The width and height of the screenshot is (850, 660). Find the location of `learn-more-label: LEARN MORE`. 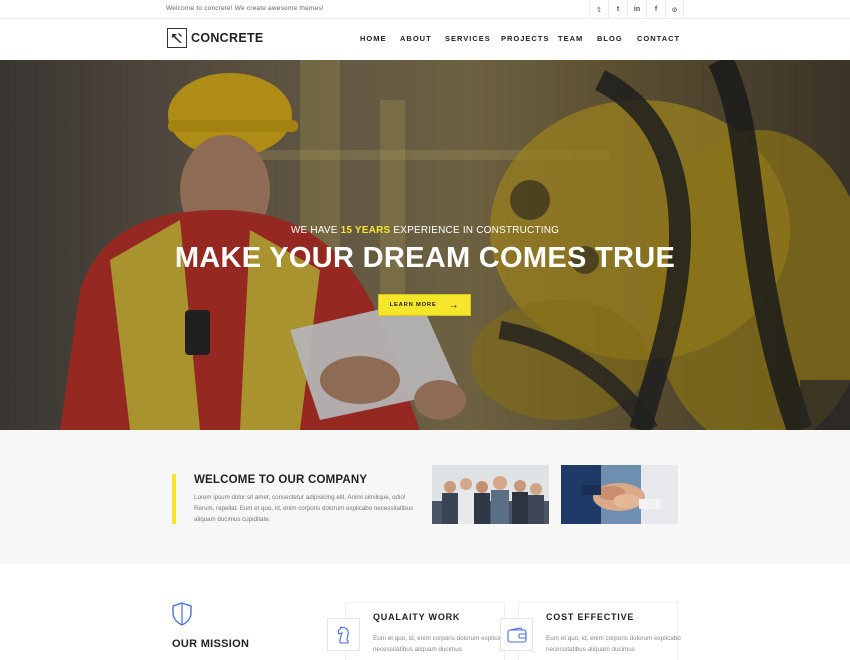

learn-more-label: LEARN MORE is located at coordinates (413, 305).